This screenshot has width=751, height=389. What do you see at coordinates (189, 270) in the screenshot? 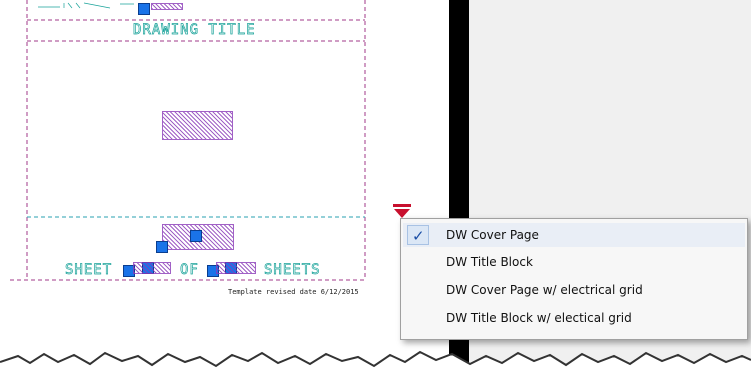
I see `of-label: OF` at bounding box center [189, 270].